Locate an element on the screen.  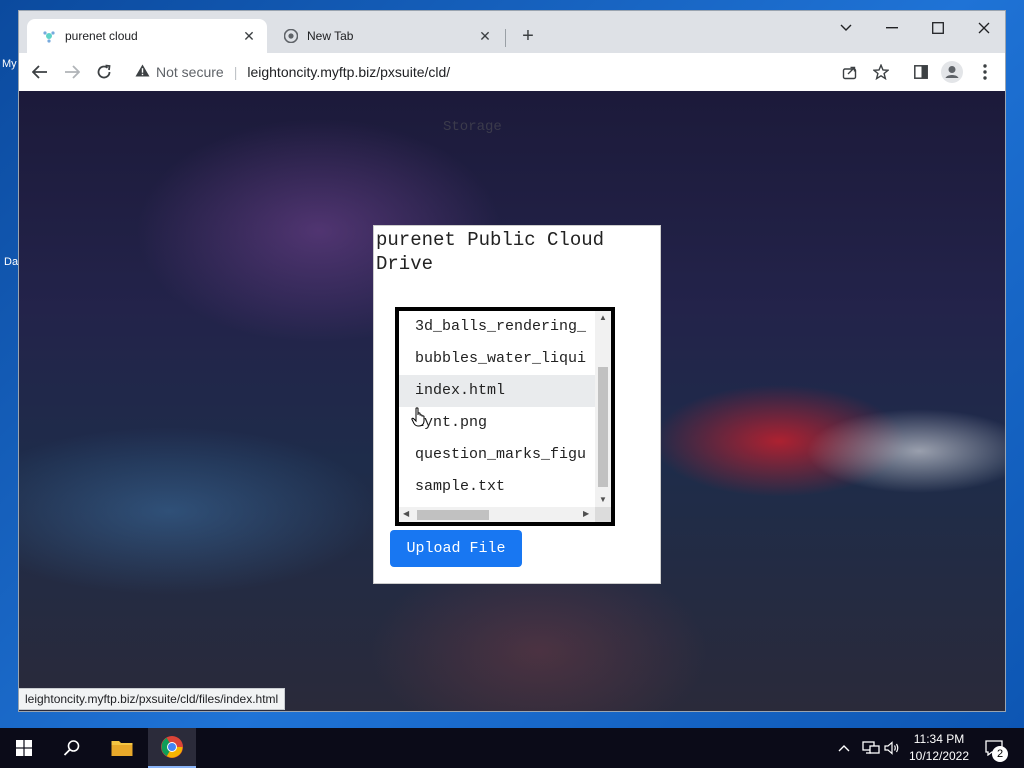
file-explorer-icon is located at coordinates (122, 748).